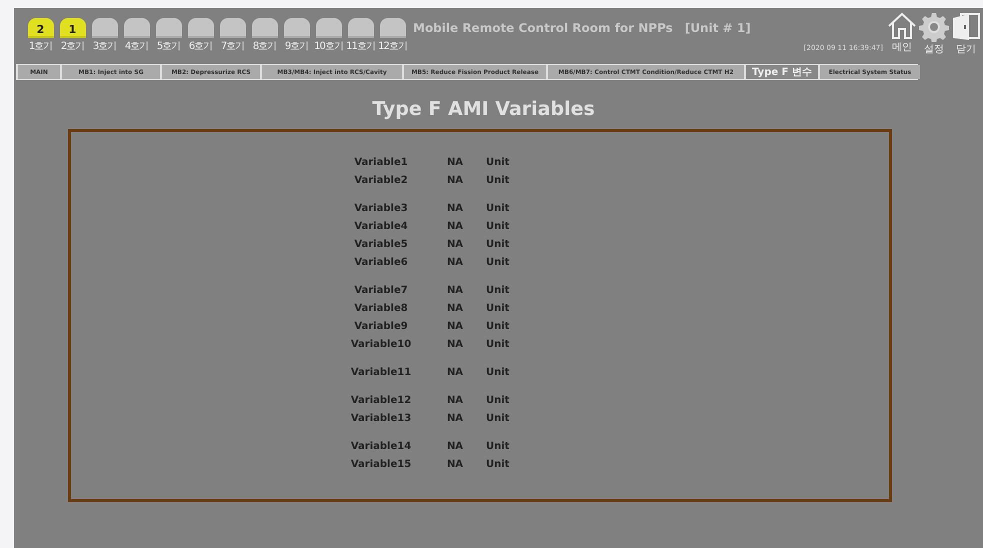  I want to click on unit-label: 9호기, so click(296, 46).